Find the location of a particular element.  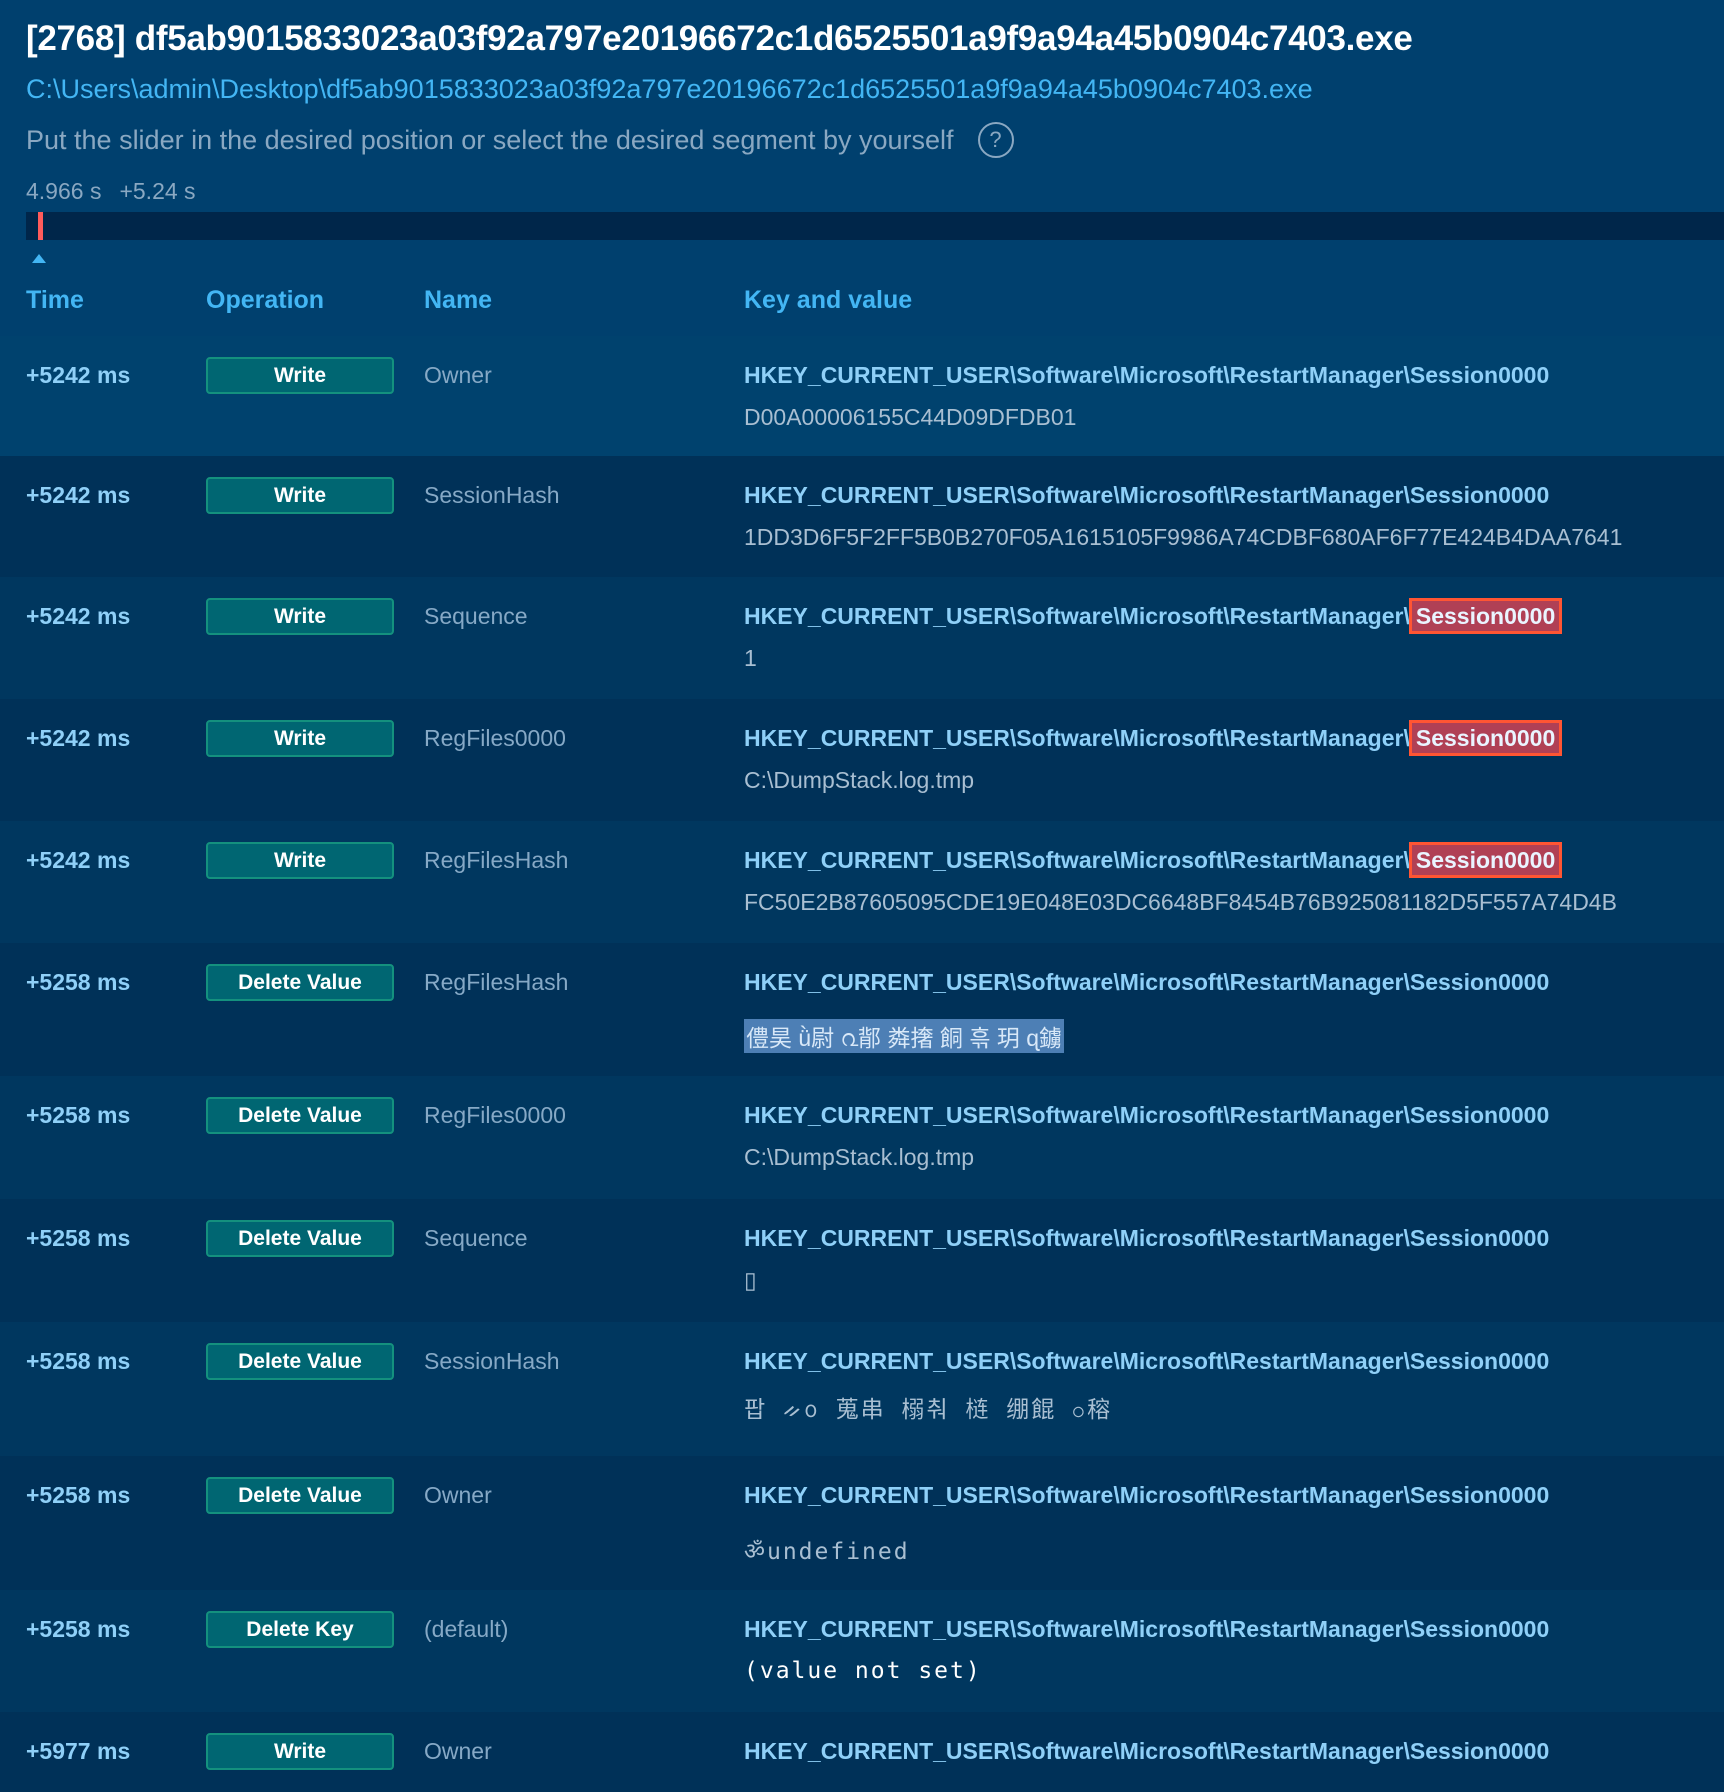

registry-value: D00A00006155C44D09DFDB01 is located at coordinates (910, 417).